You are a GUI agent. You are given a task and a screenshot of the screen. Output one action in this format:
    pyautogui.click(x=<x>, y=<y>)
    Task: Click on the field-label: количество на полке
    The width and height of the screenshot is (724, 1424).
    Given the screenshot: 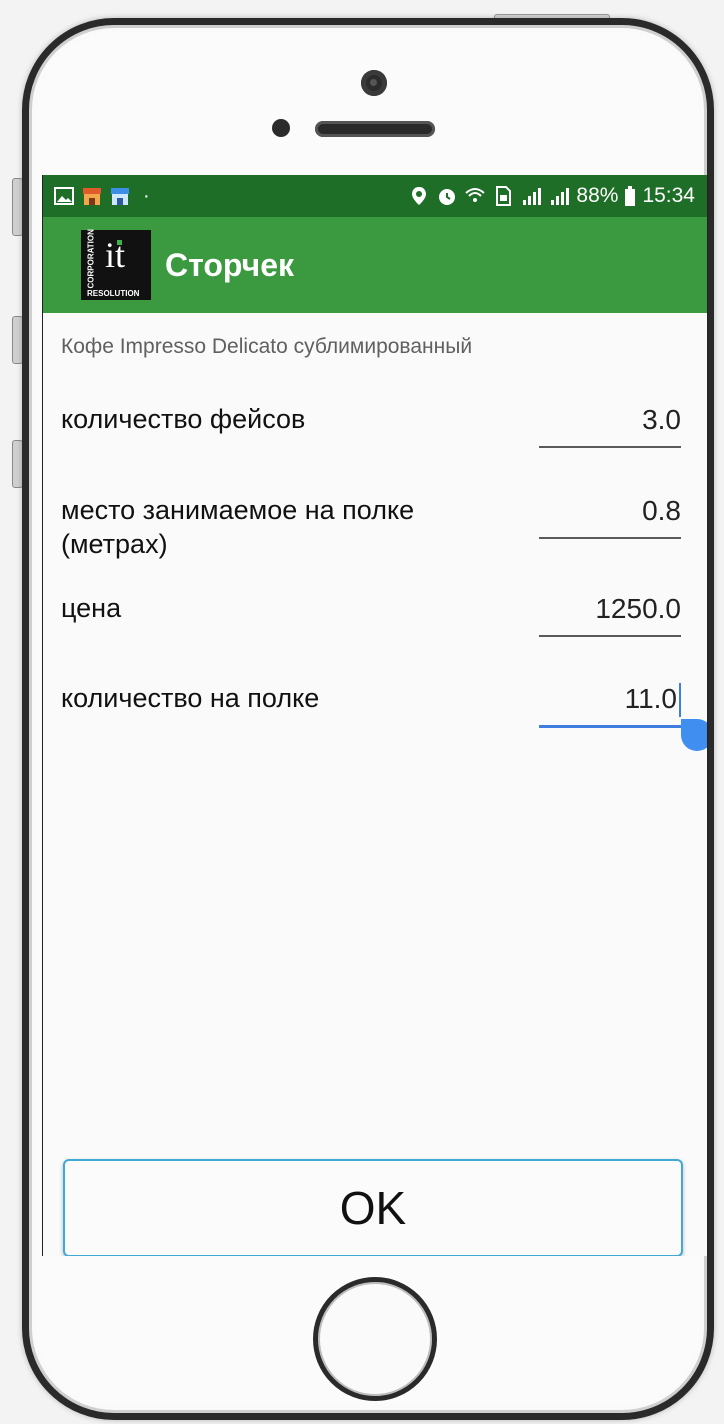 What is the action you would take?
    pyautogui.click(x=190, y=698)
    